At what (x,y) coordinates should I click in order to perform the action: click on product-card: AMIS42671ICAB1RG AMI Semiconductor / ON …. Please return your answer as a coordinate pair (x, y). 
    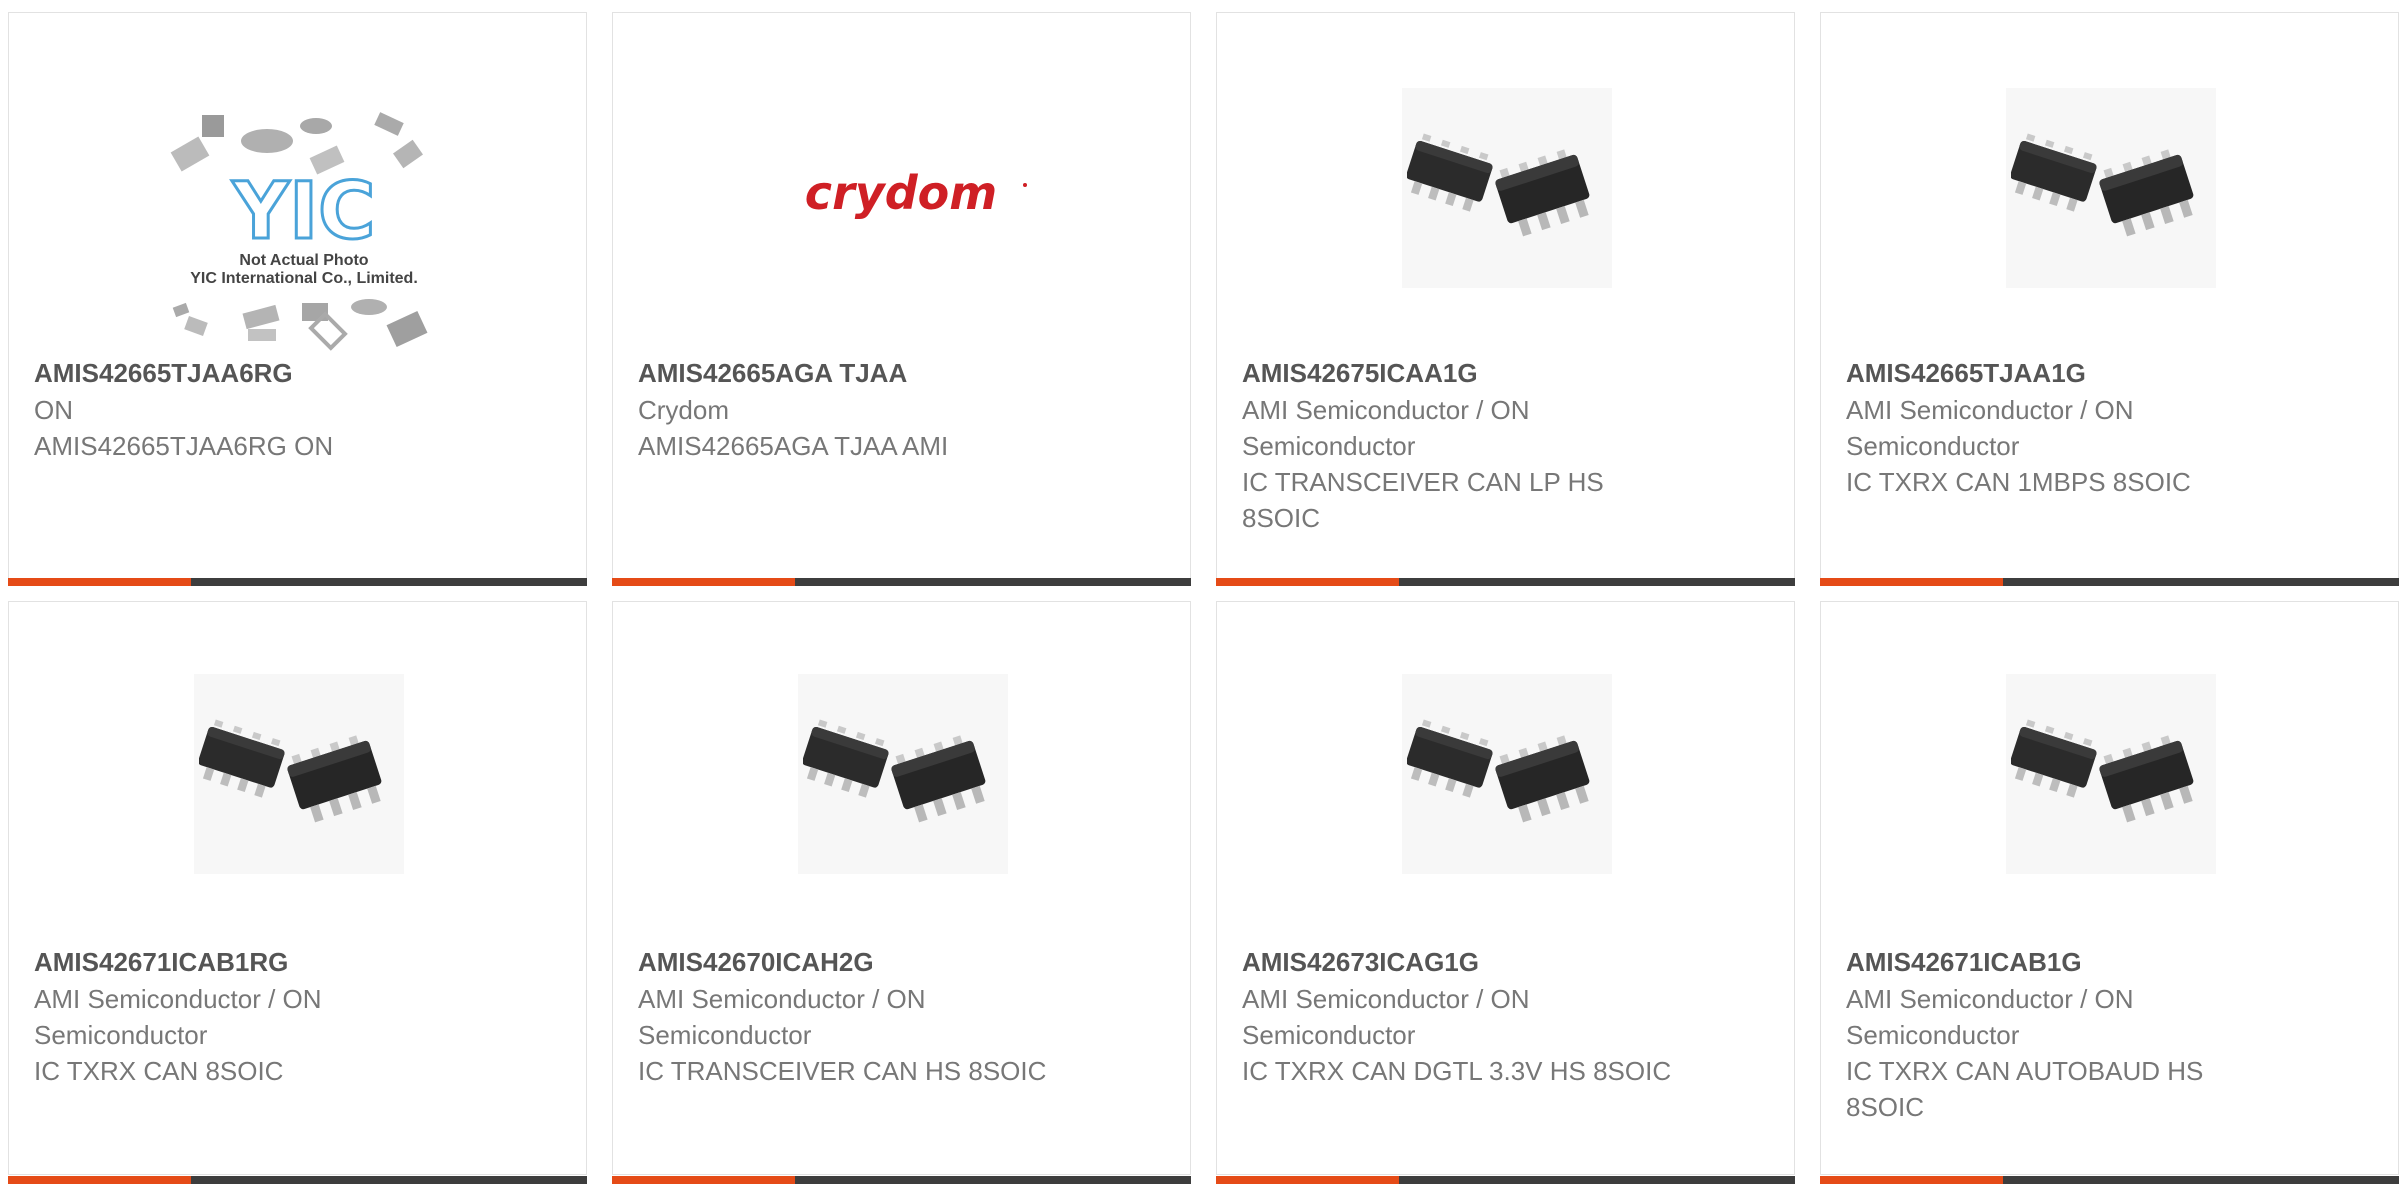
    Looking at the image, I should click on (297, 892).